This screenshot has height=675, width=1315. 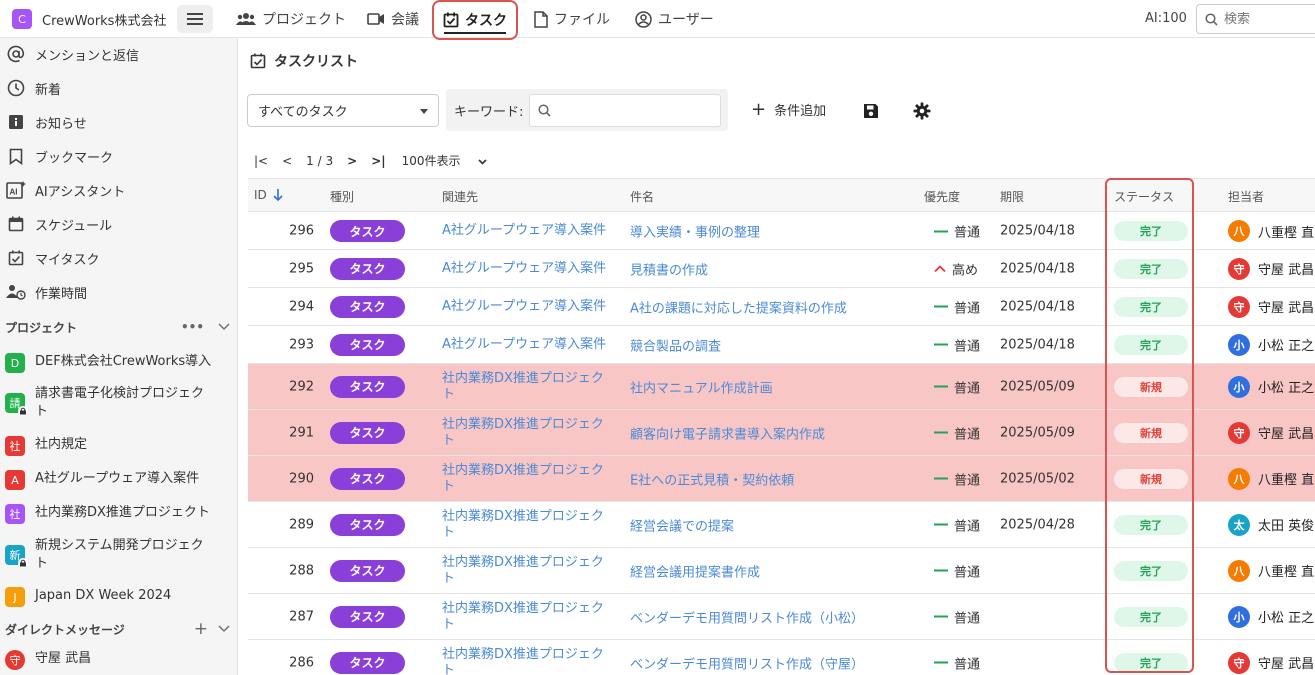 I want to click on nav-task: タスク, so click(x=475, y=20).